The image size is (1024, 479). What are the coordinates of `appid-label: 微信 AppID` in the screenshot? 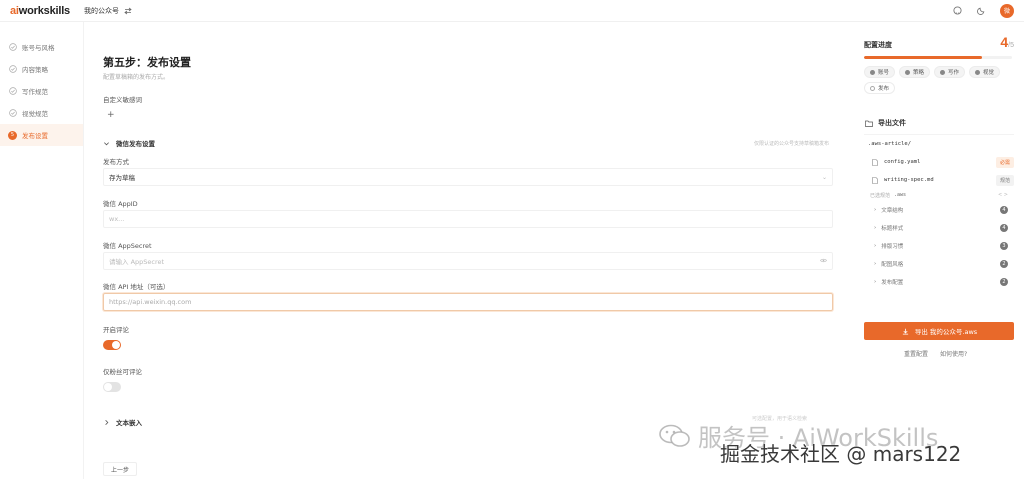 It's located at (120, 204).